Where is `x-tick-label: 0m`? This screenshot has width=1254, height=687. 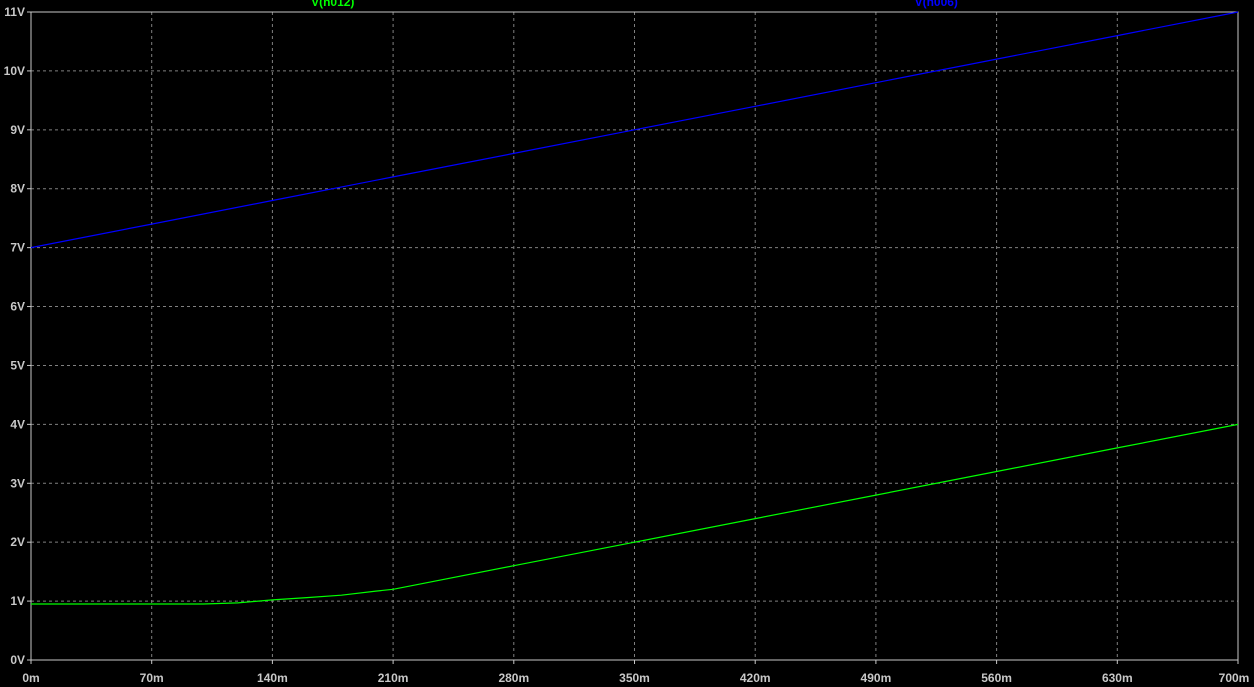 x-tick-label: 0m is located at coordinates (30, 678).